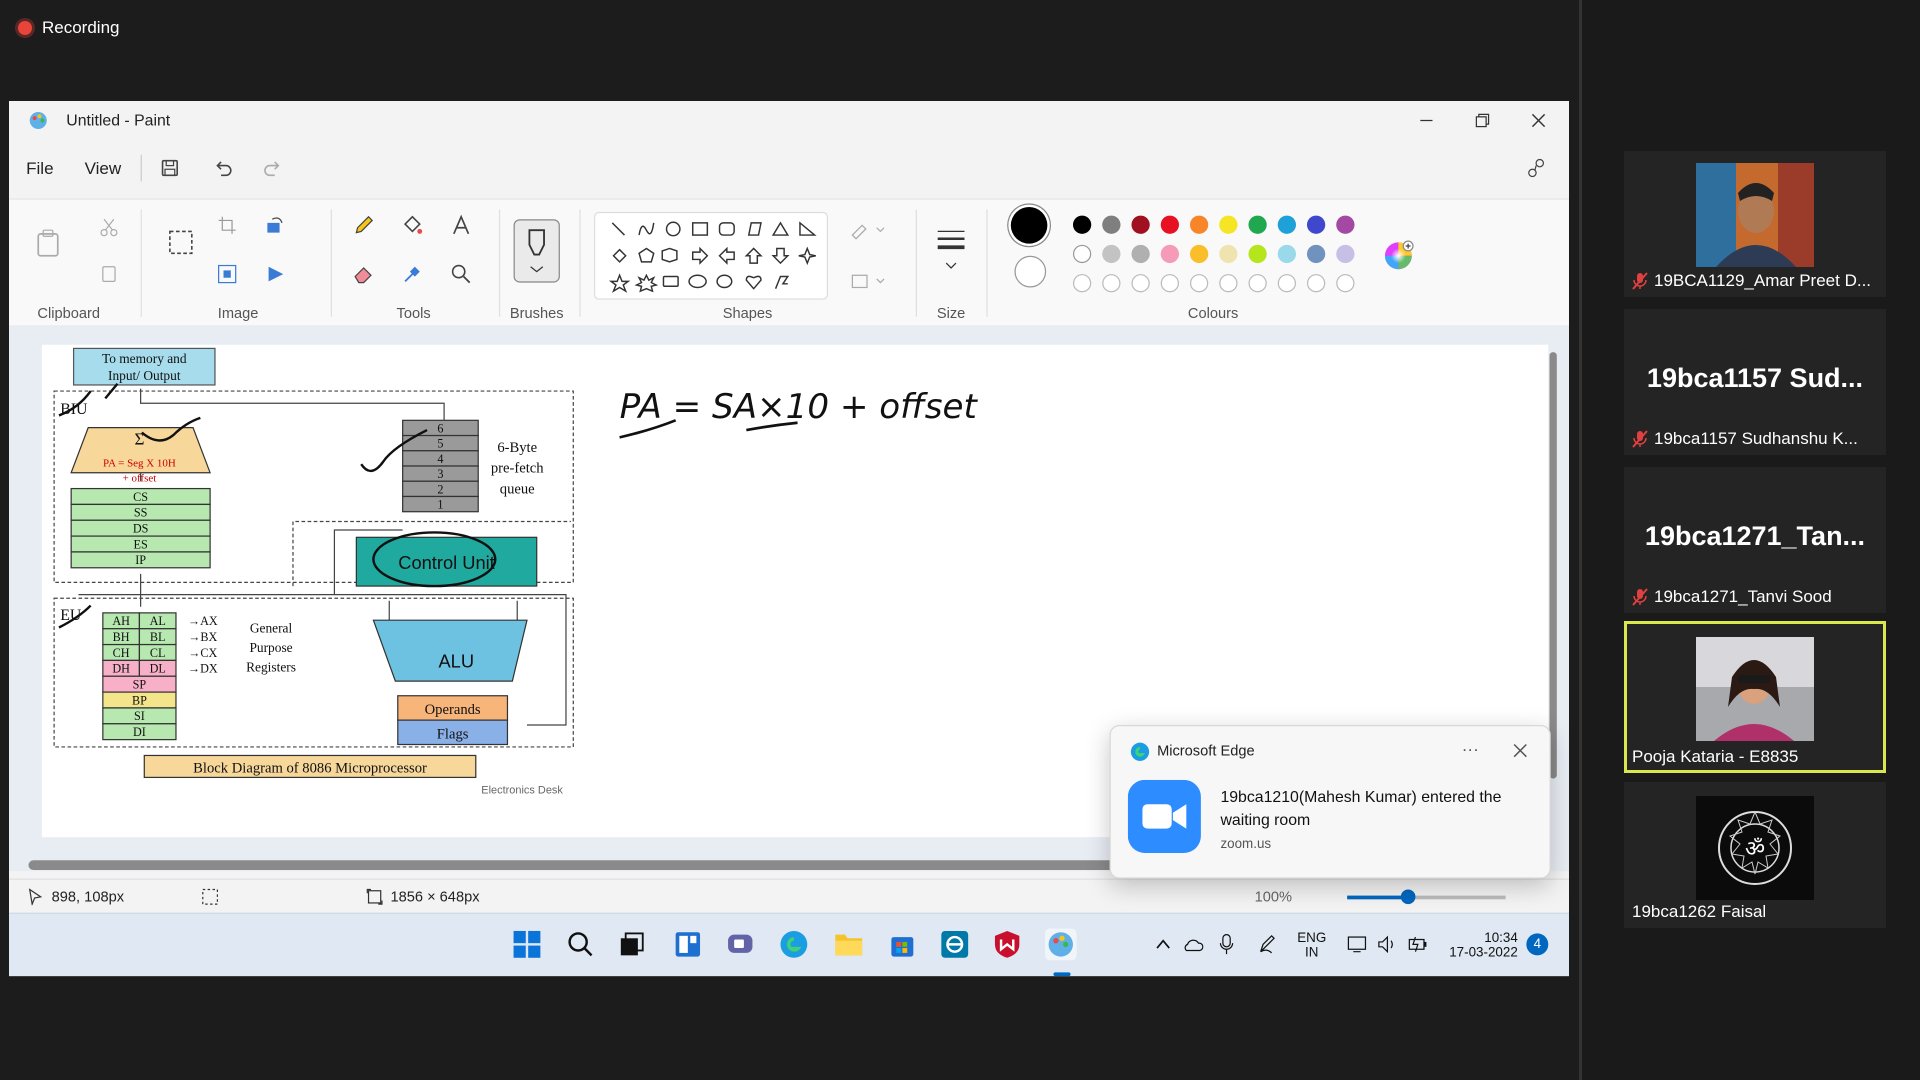  I want to click on microphone-icon, so click(1226, 944).